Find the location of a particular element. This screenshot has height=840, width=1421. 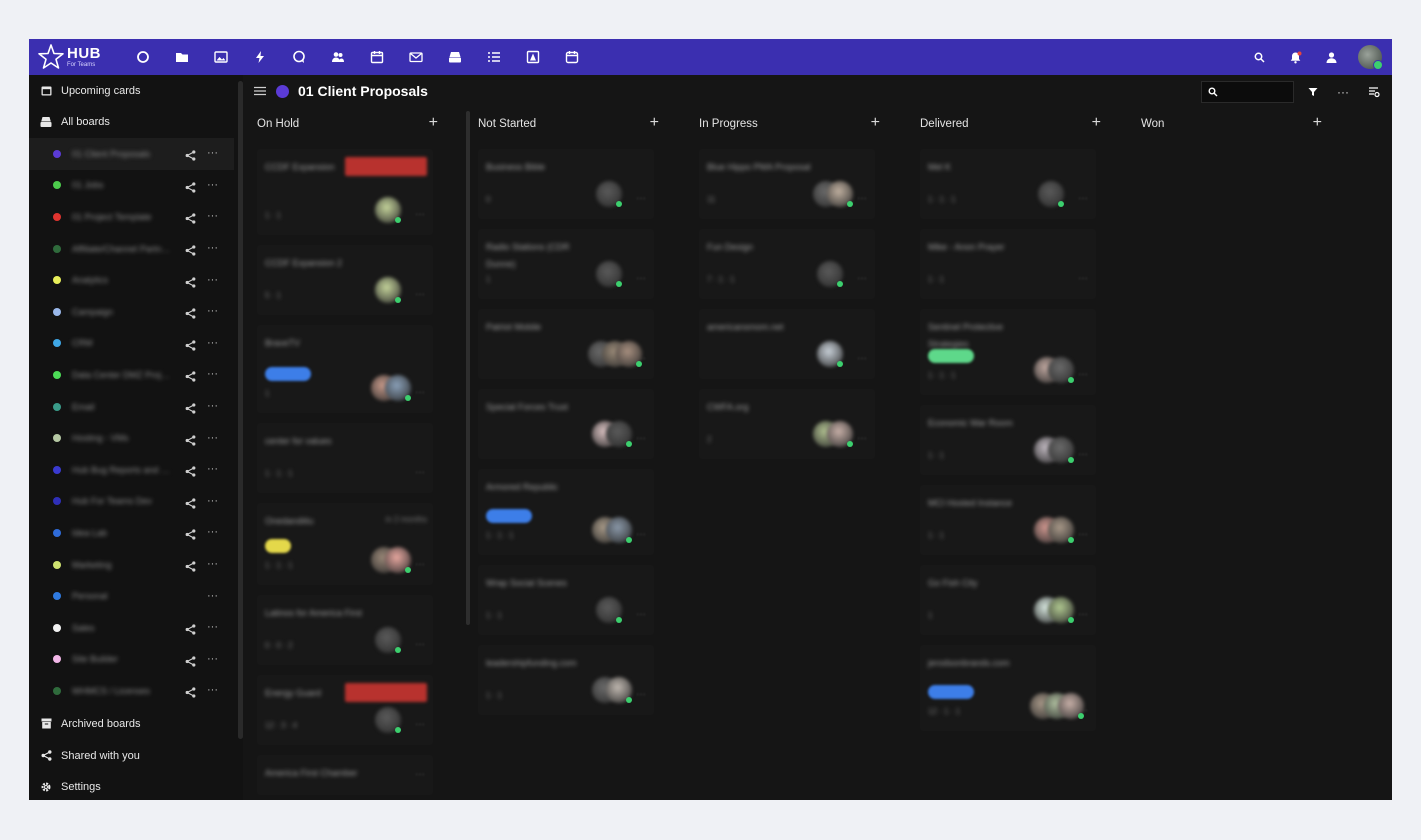

kanban-card: Business Bible 0 ··· is located at coordinates (566, 184).